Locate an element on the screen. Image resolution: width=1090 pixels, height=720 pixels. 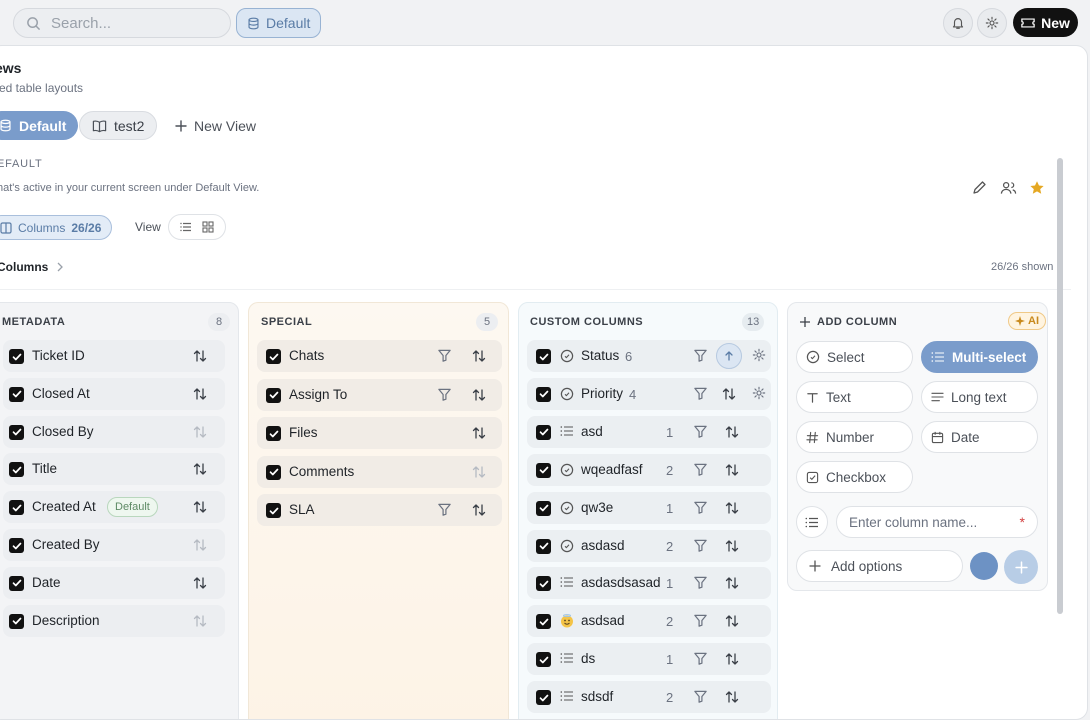
vertical-scrollbar is located at coordinates (1060, 386).